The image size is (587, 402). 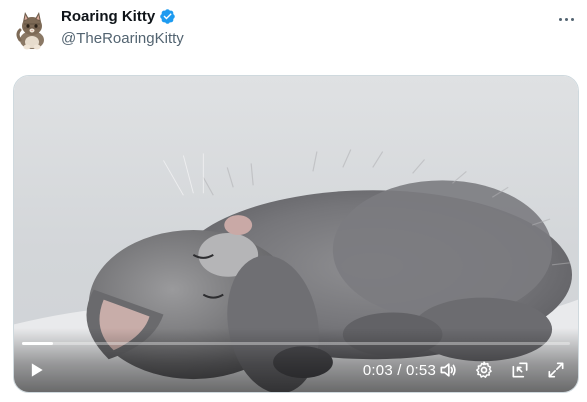 What do you see at coordinates (377, 370) in the screenshot?
I see `current-time: 0:03` at bounding box center [377, 370].